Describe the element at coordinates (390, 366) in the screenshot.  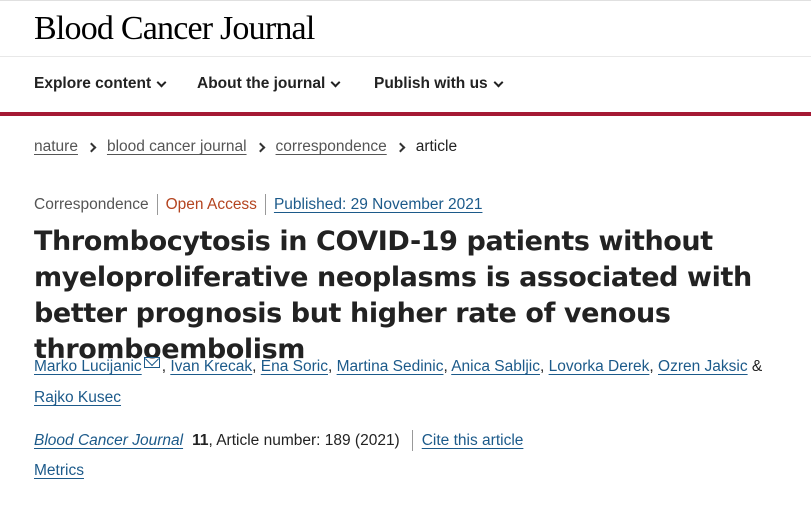
I see `author-link: Martina Sedinic` at that location.